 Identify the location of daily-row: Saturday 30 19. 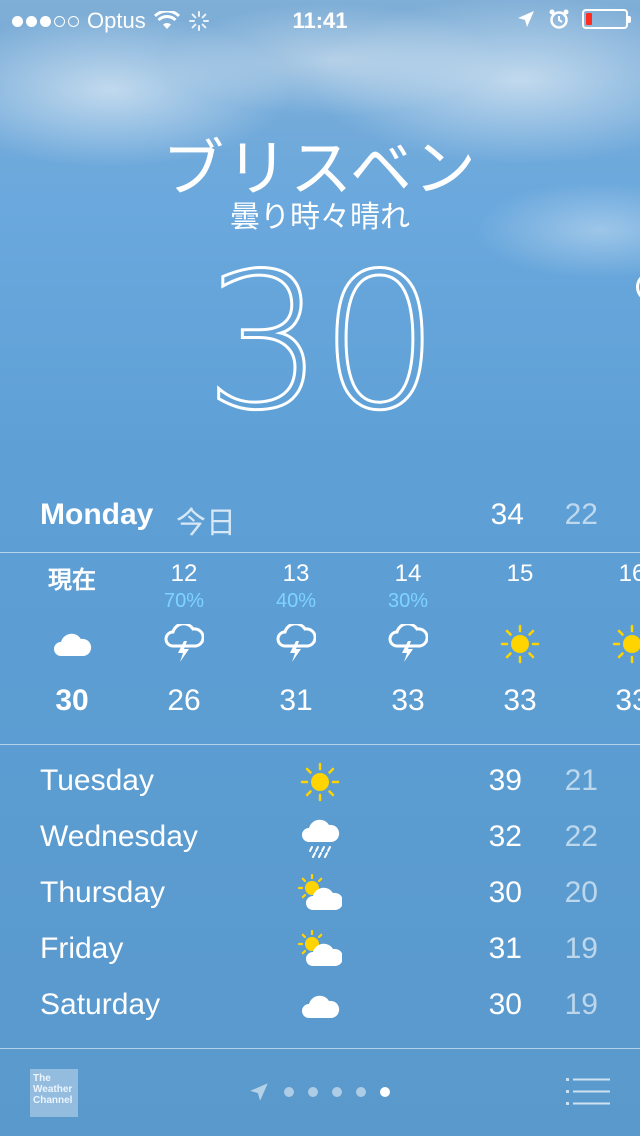
(320, 1012).